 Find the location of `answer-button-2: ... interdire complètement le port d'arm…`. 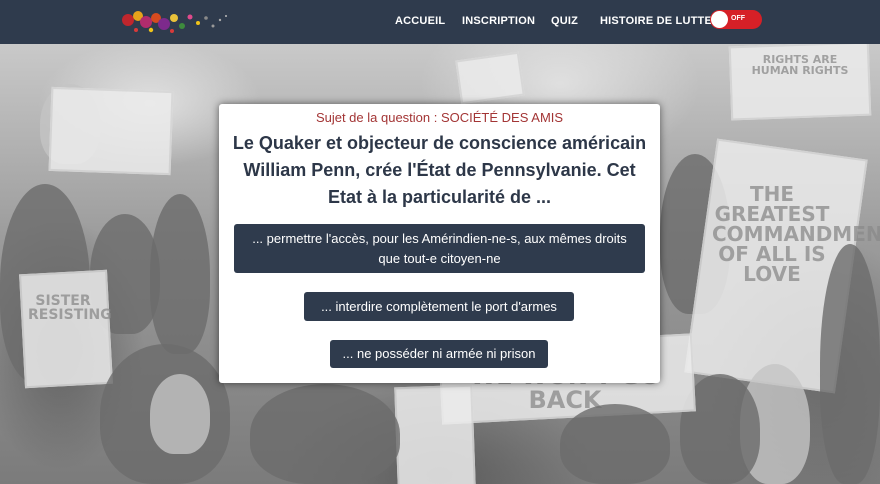

answer-button-2: ... interdire complètement le port d'arm… is located at coordinates (439, 306).